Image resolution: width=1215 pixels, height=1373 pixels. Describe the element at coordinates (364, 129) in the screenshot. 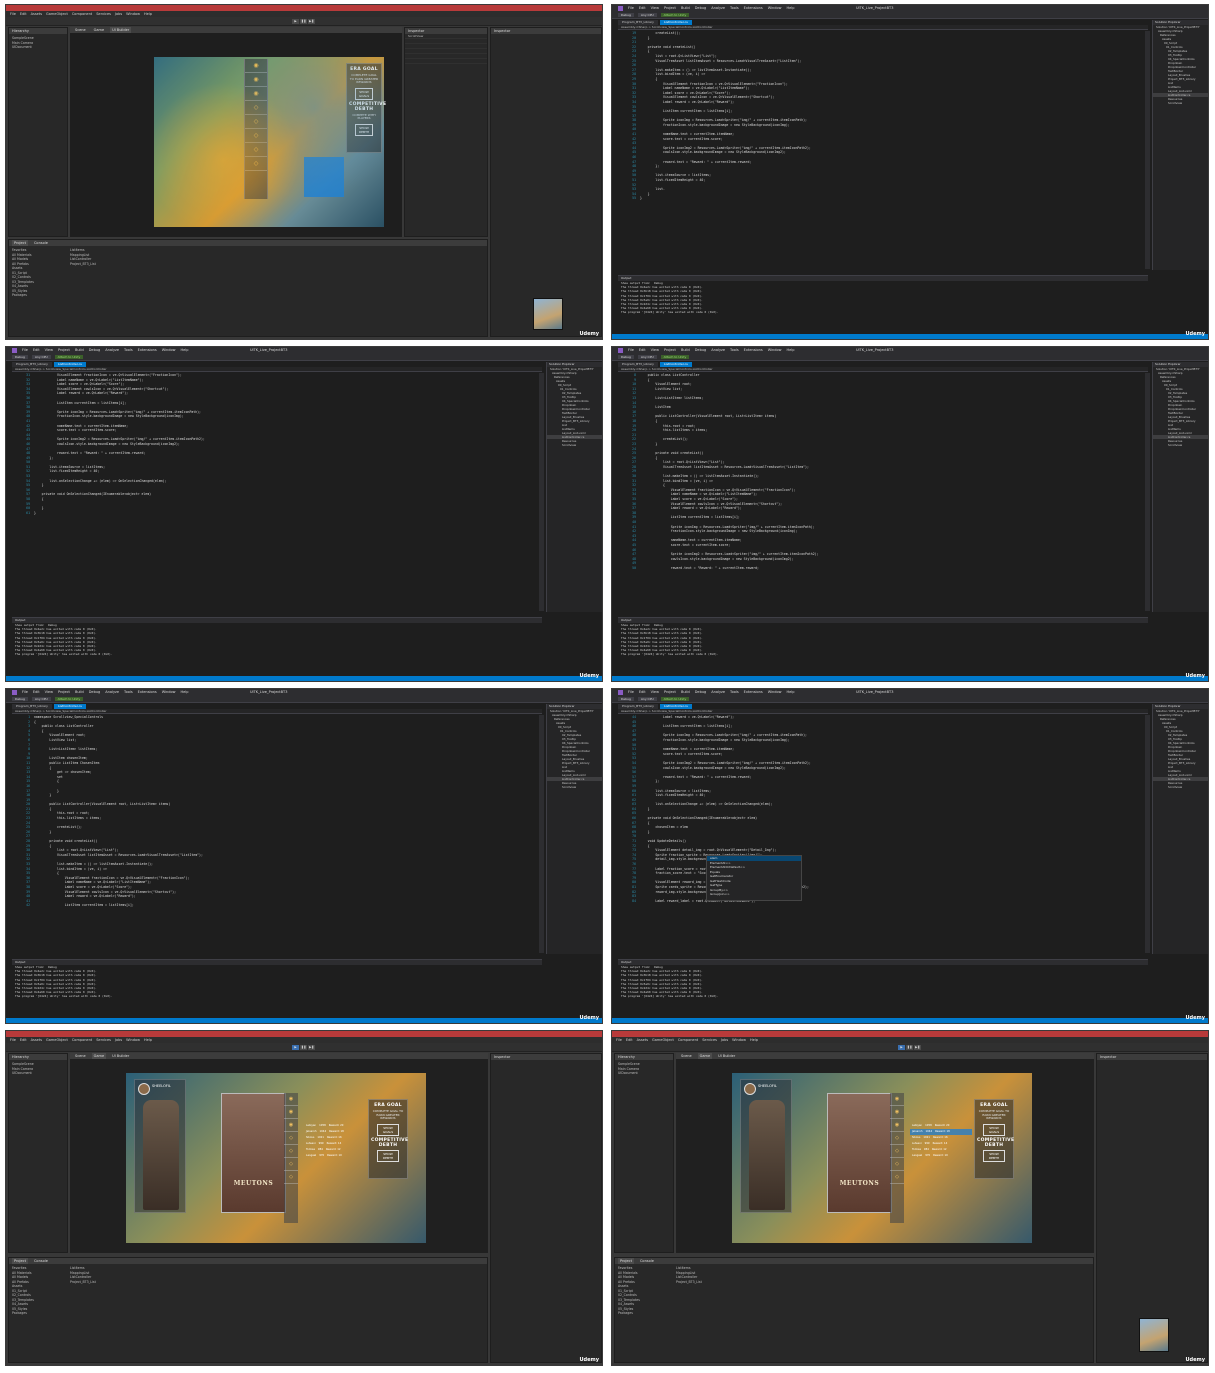

I see `show-debth-button: SHOW DEBTH` at that location.